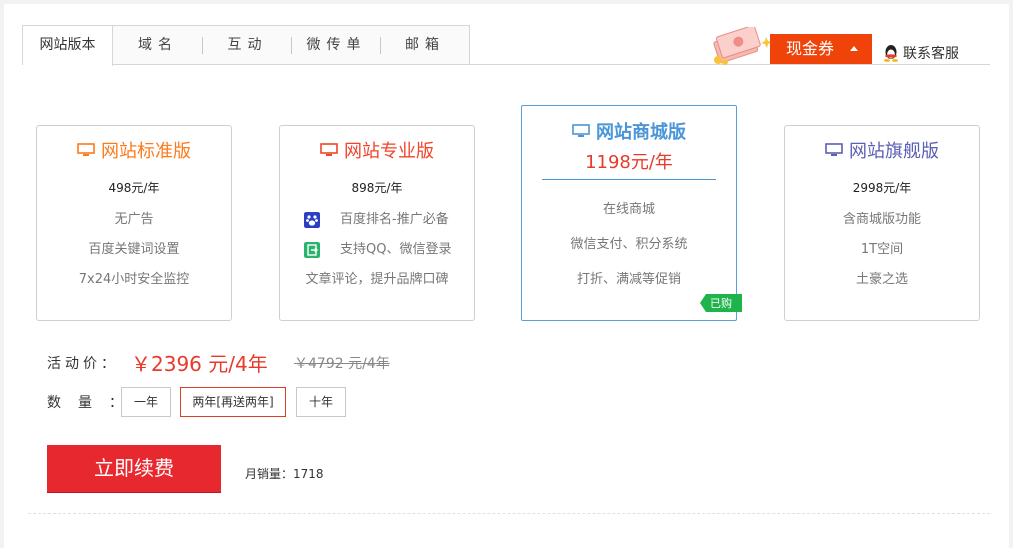 This screenshot has width=1013, height=548. I want to click on tab-interaction: 互动, so click(247, 45).